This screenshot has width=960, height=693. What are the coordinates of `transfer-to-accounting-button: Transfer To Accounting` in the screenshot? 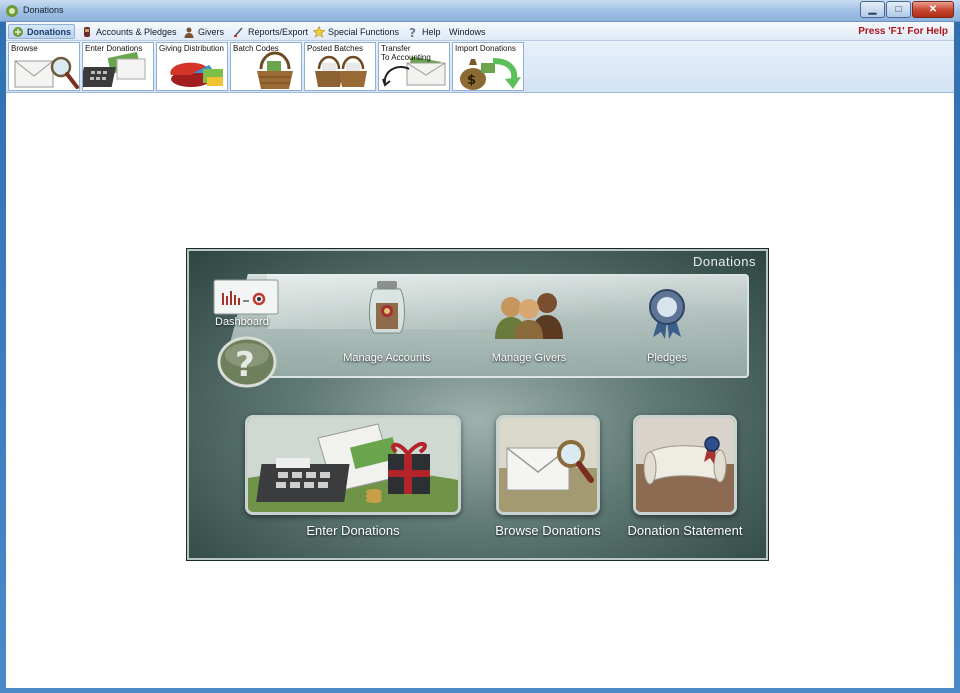 It's located at (414, 66).